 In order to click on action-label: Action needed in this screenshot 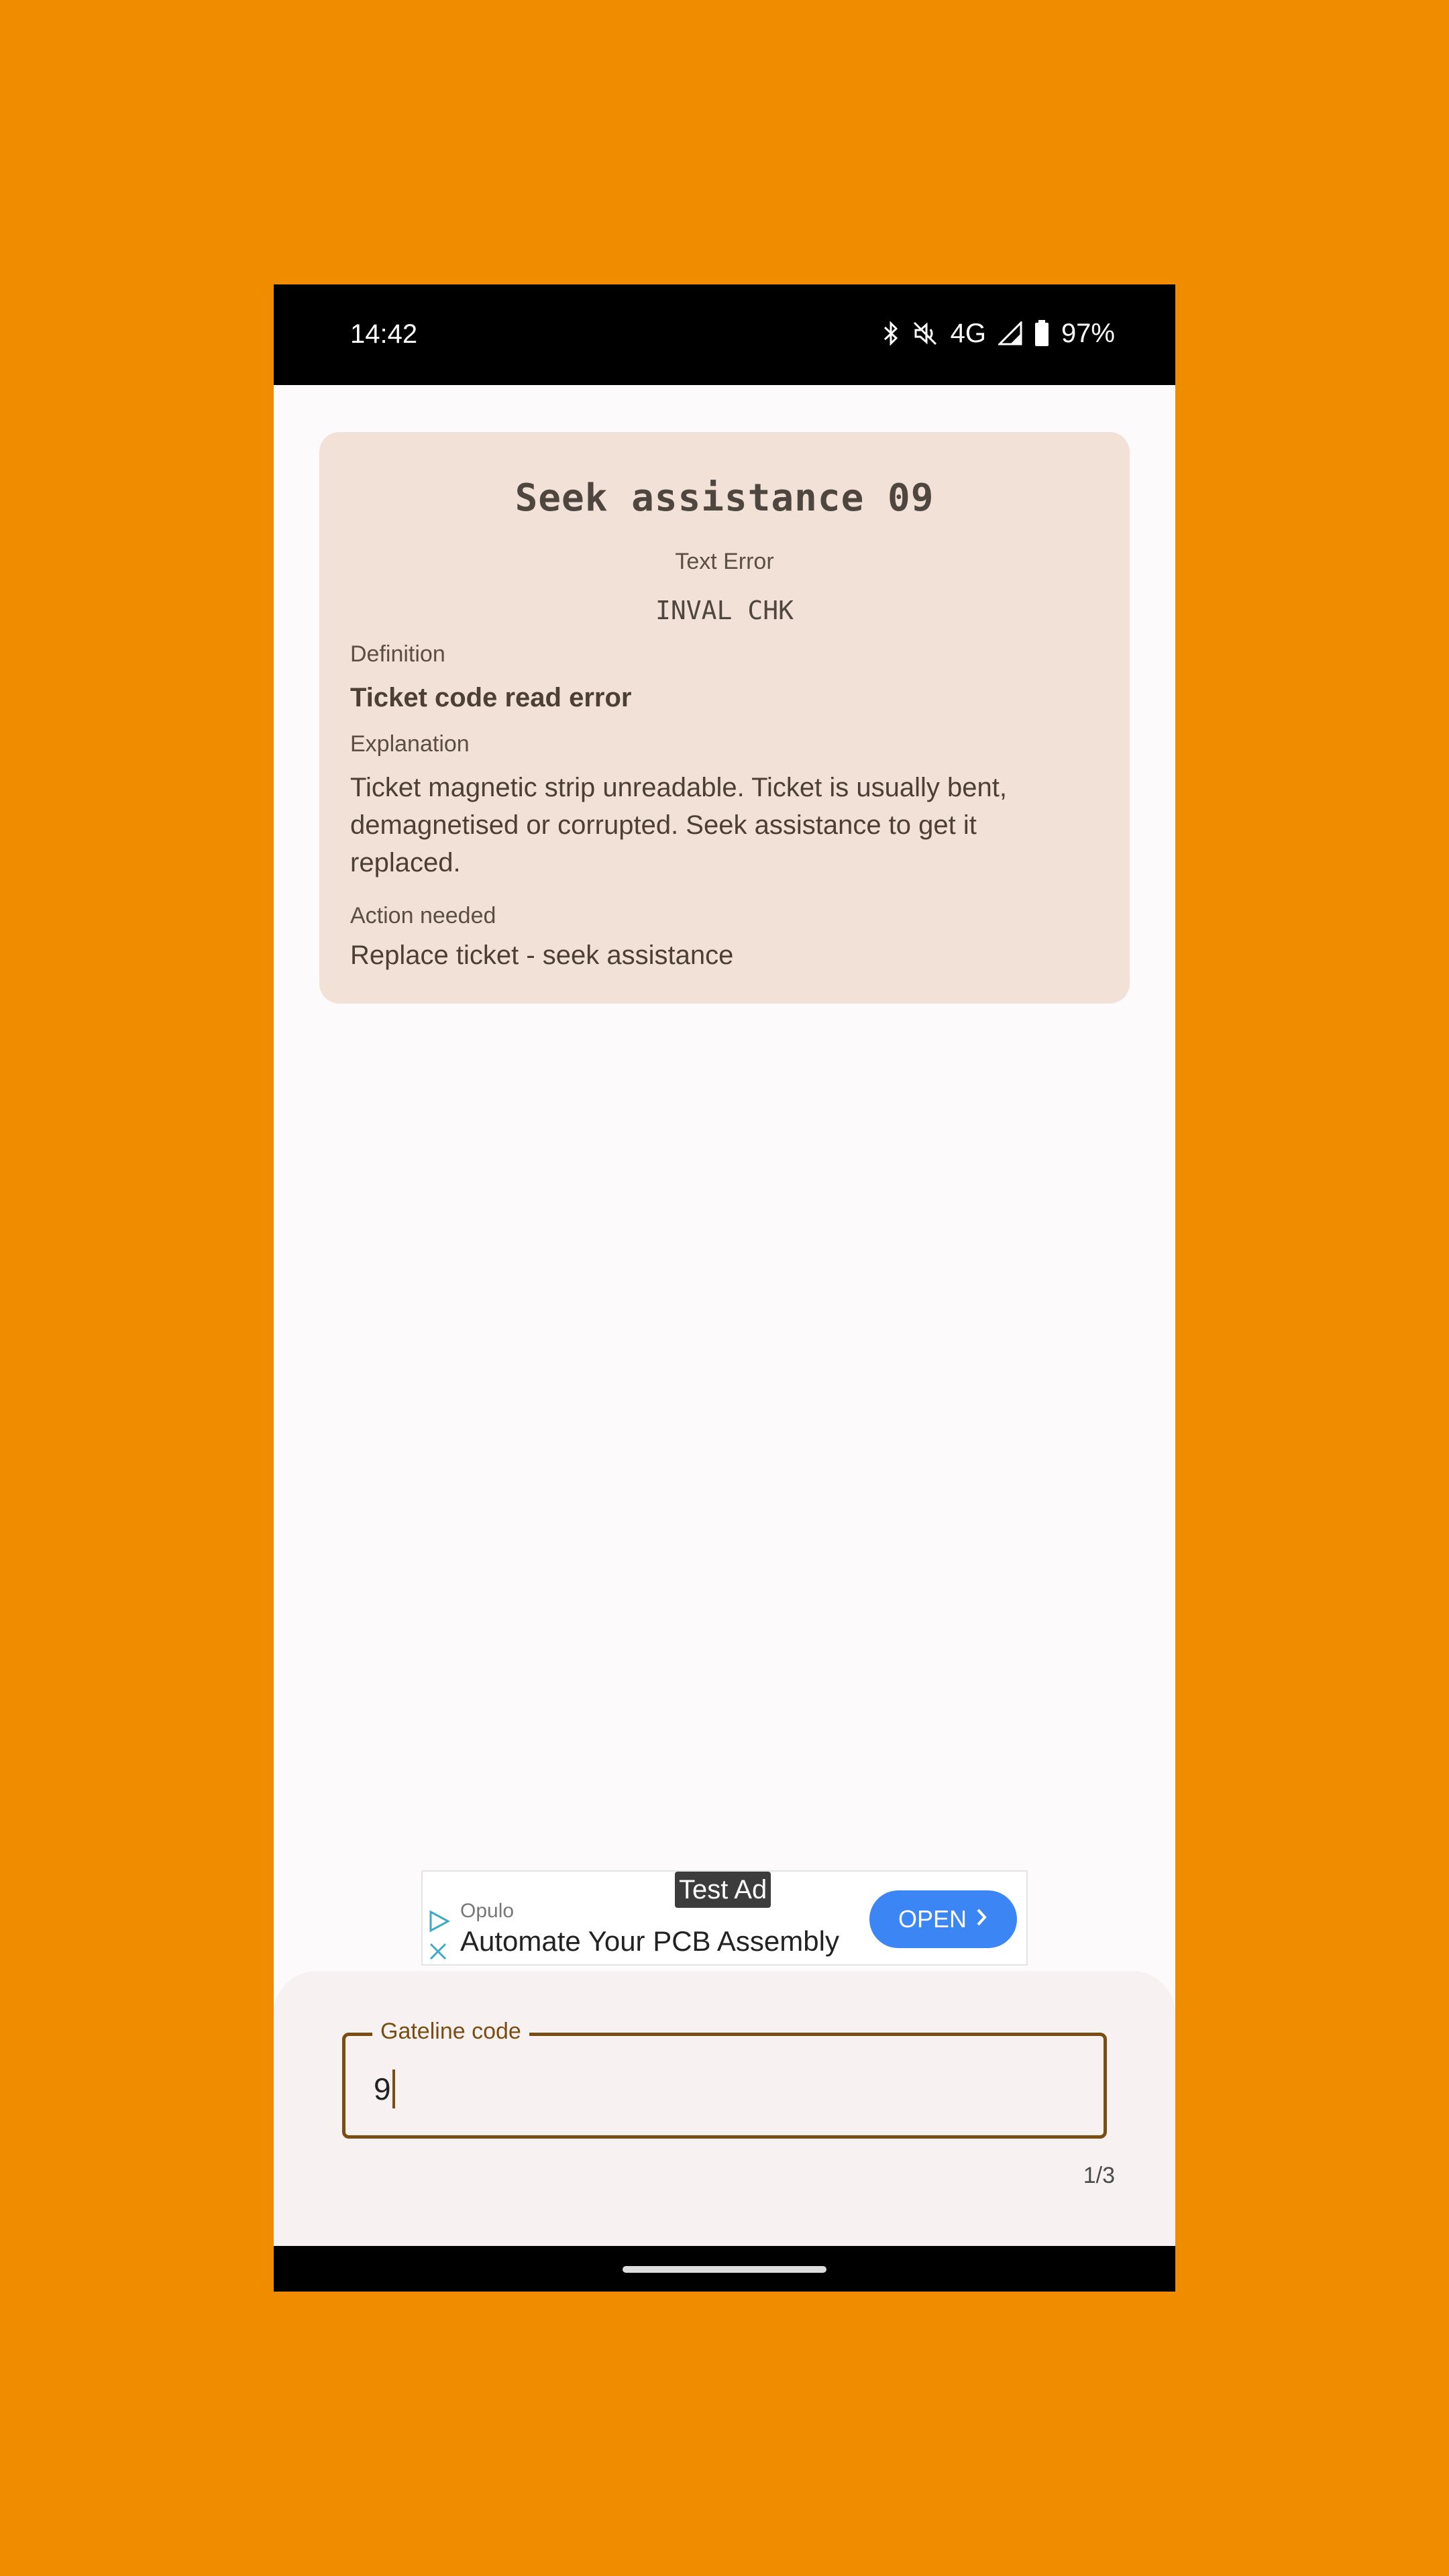, I will do `click(423, 915)`.